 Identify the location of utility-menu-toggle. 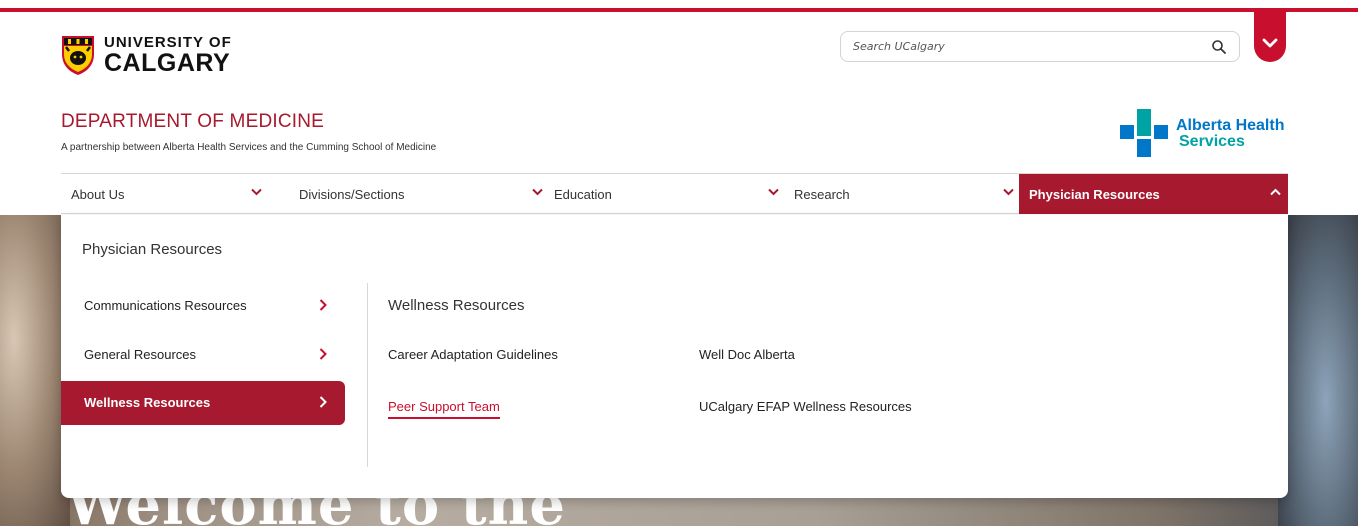
(1270, 37).